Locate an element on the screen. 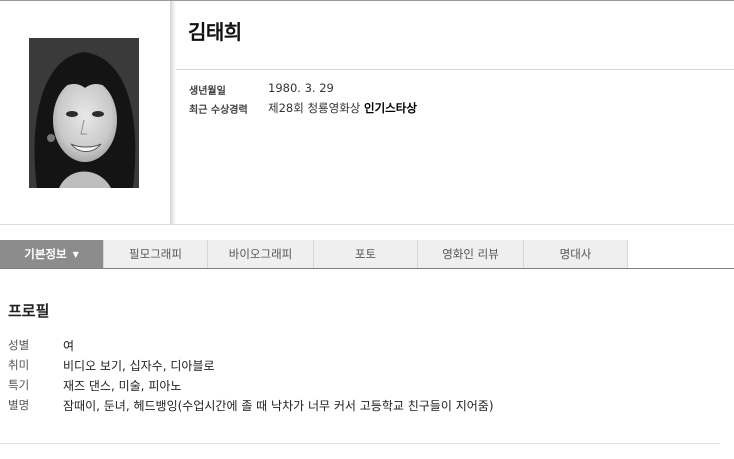 The height and width of the screenshot is (459, 734). profile-title: 프로필 is located at coordinates (29, 311).